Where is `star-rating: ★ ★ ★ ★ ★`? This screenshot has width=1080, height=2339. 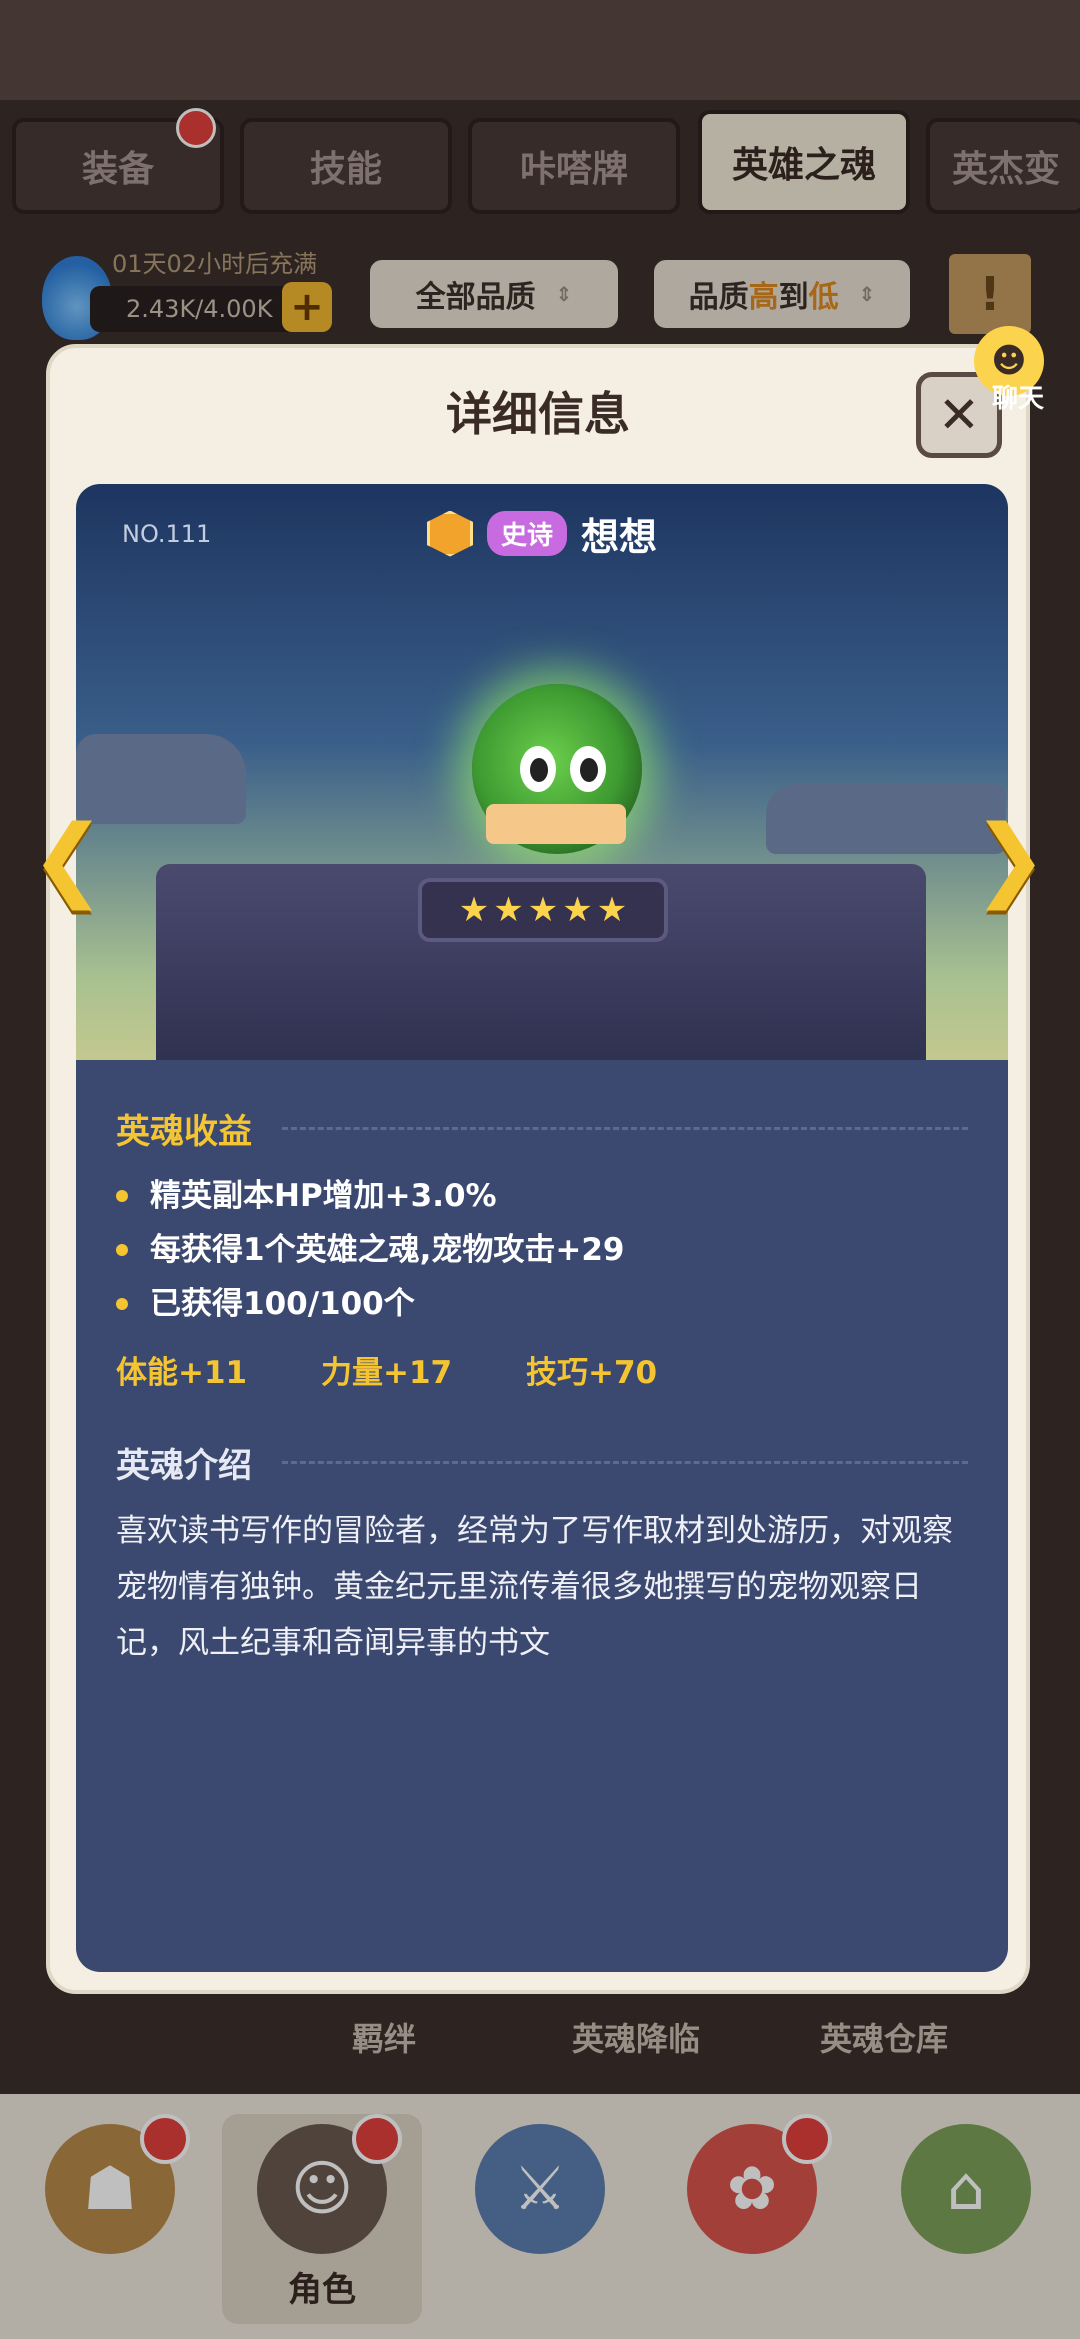 star-rating: ★ ★ ★ ★ ★ is located at coordinates (543, 910).